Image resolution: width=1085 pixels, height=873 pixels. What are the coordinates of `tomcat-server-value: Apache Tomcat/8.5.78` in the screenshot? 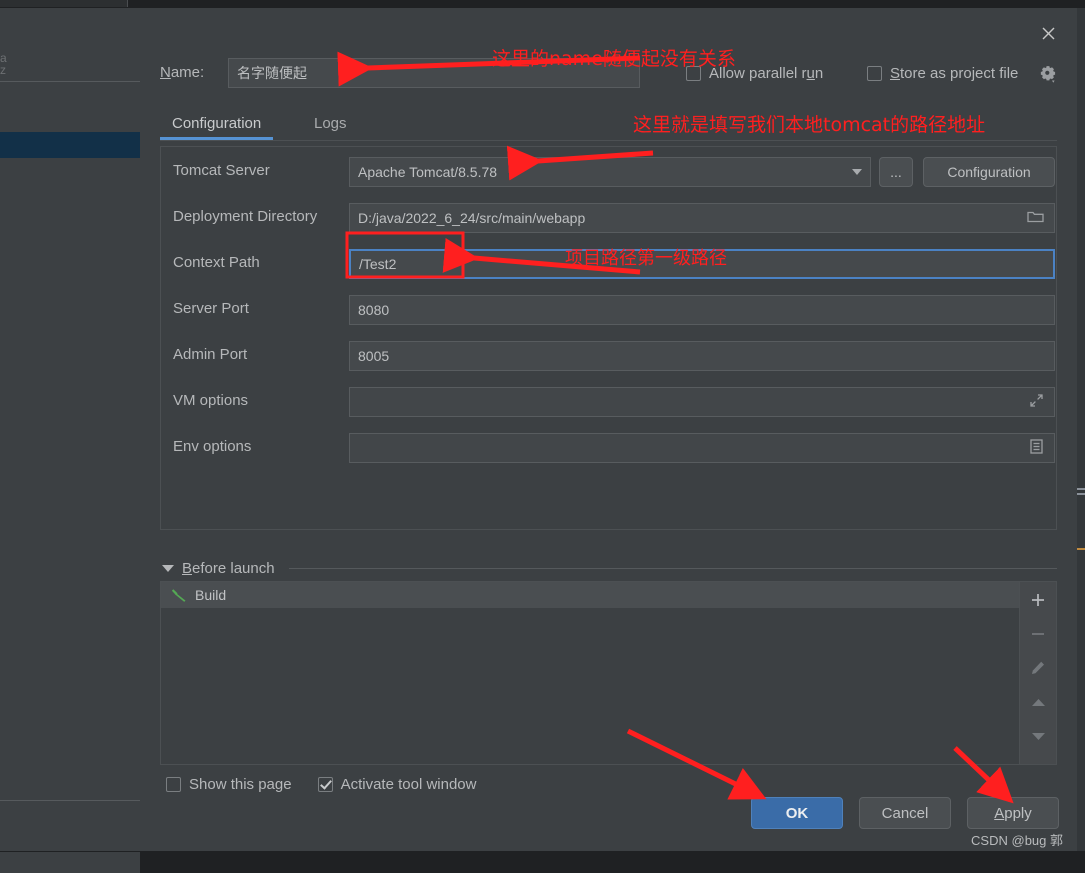 It's located at (428, 172).